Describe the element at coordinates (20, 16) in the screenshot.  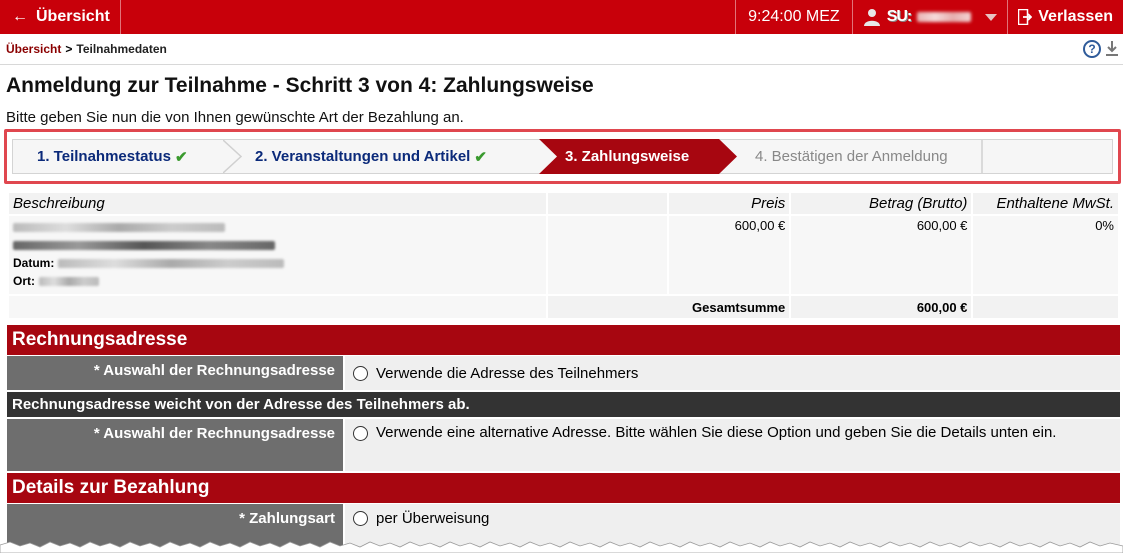
I see `arrow-left-icon: ←` at that location.